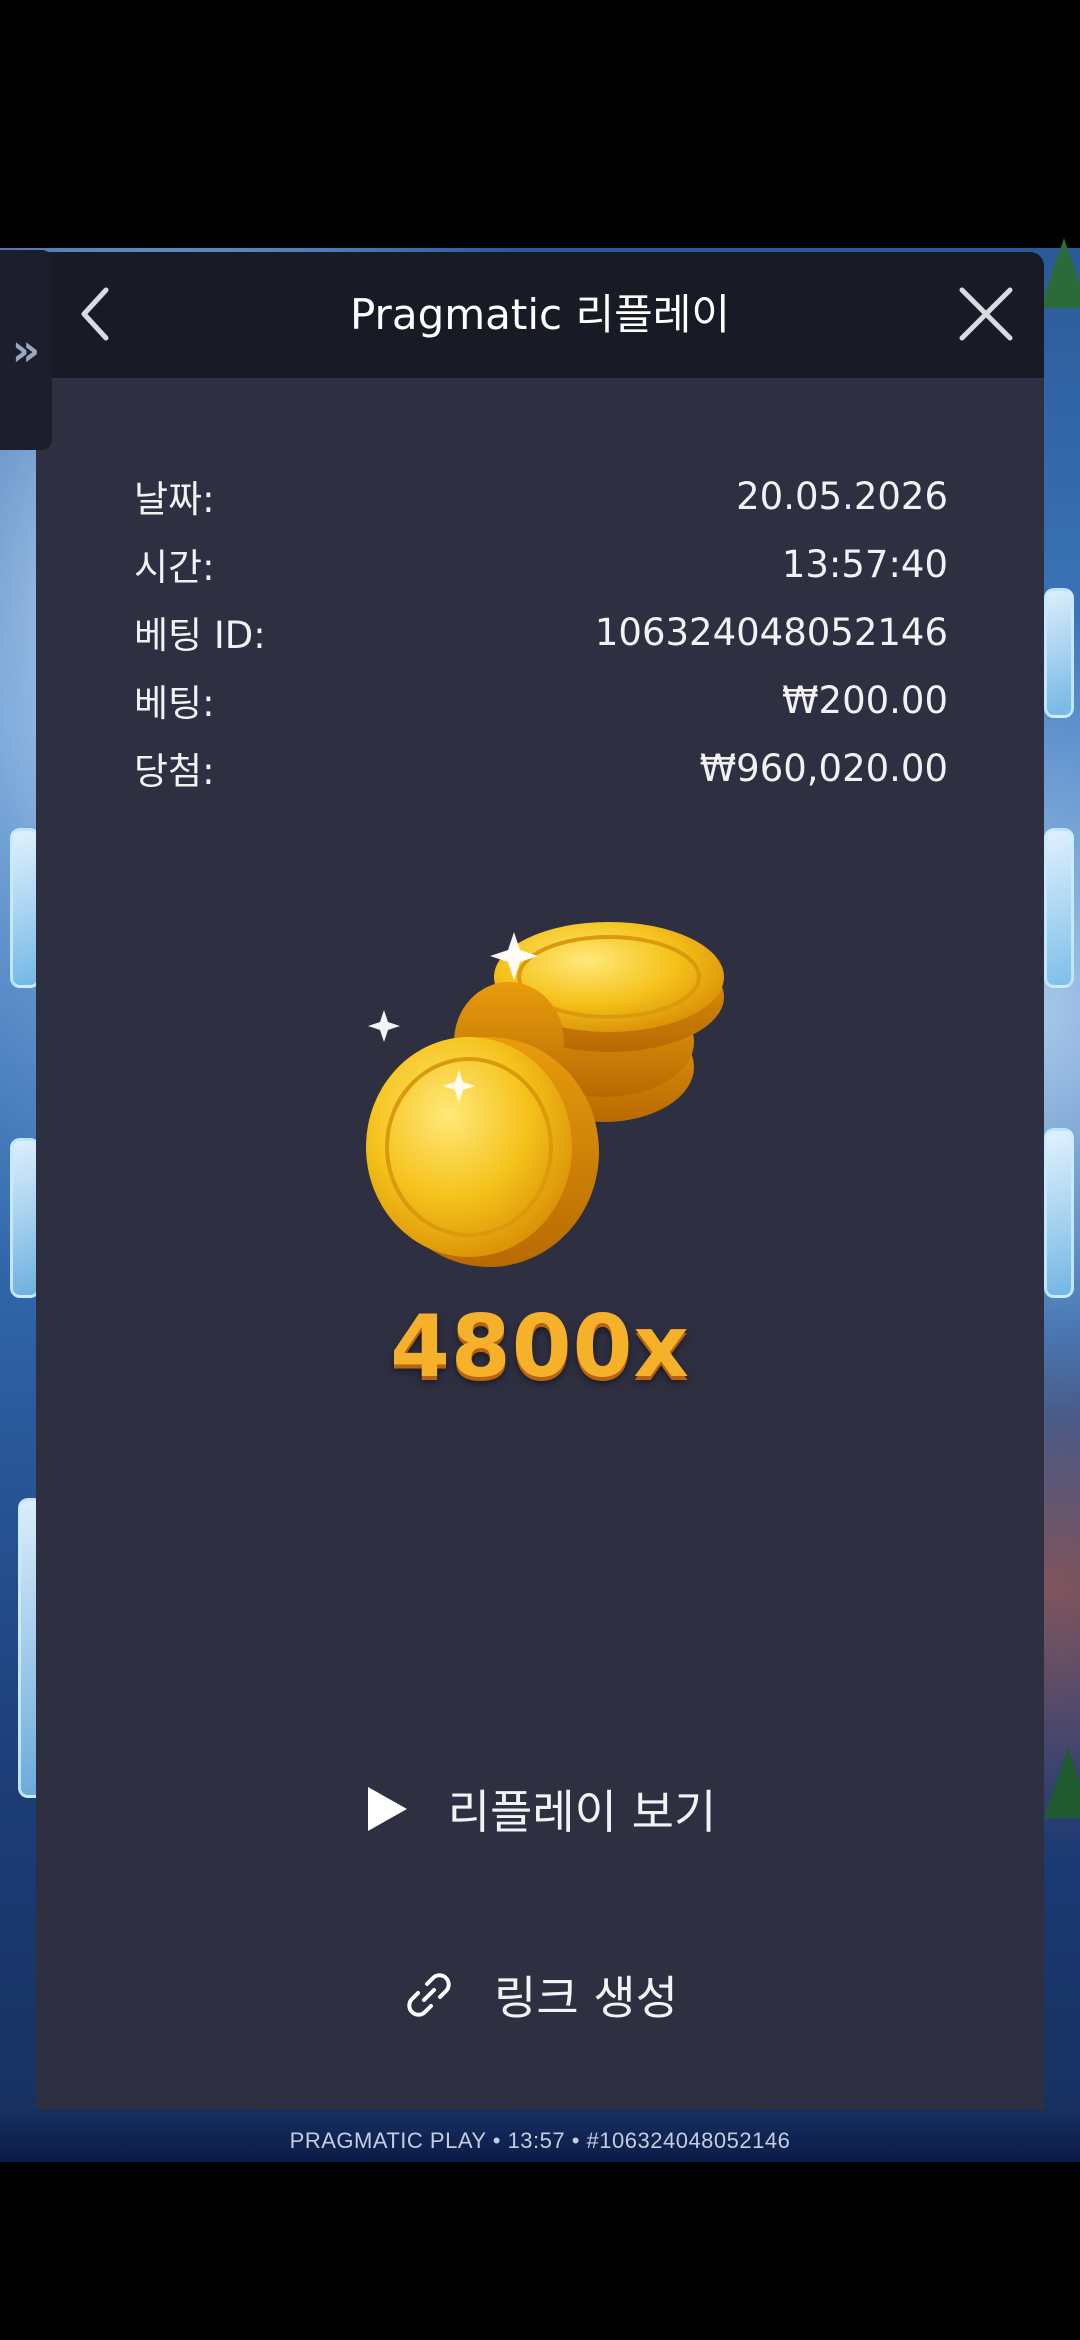 Image resolution: width=1080 pixels, height=2340 pixels. I want to click on info-label: 베팅:, so click(174, 703).